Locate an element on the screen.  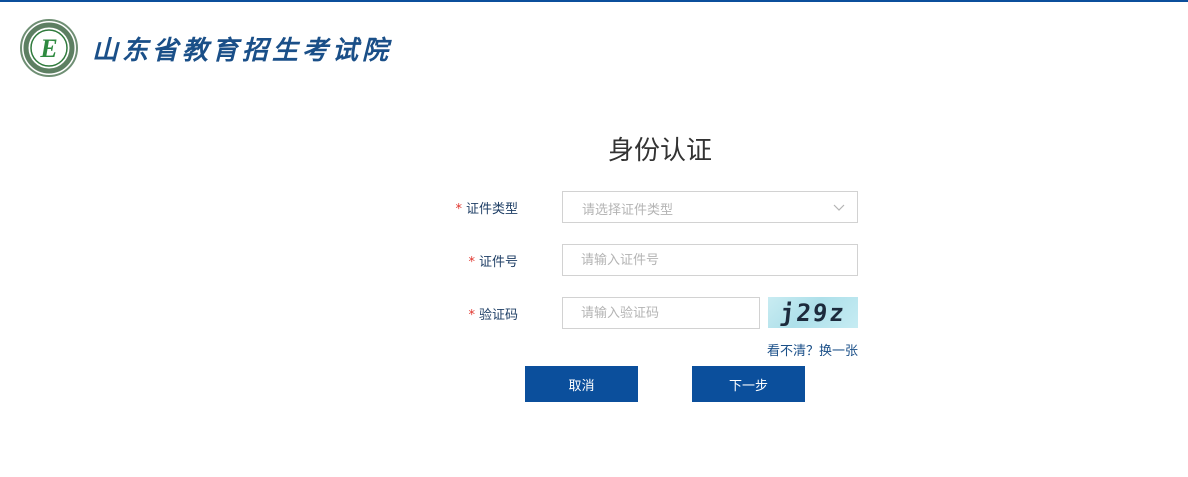
svg-text: E is located at coordinates (48, 48).